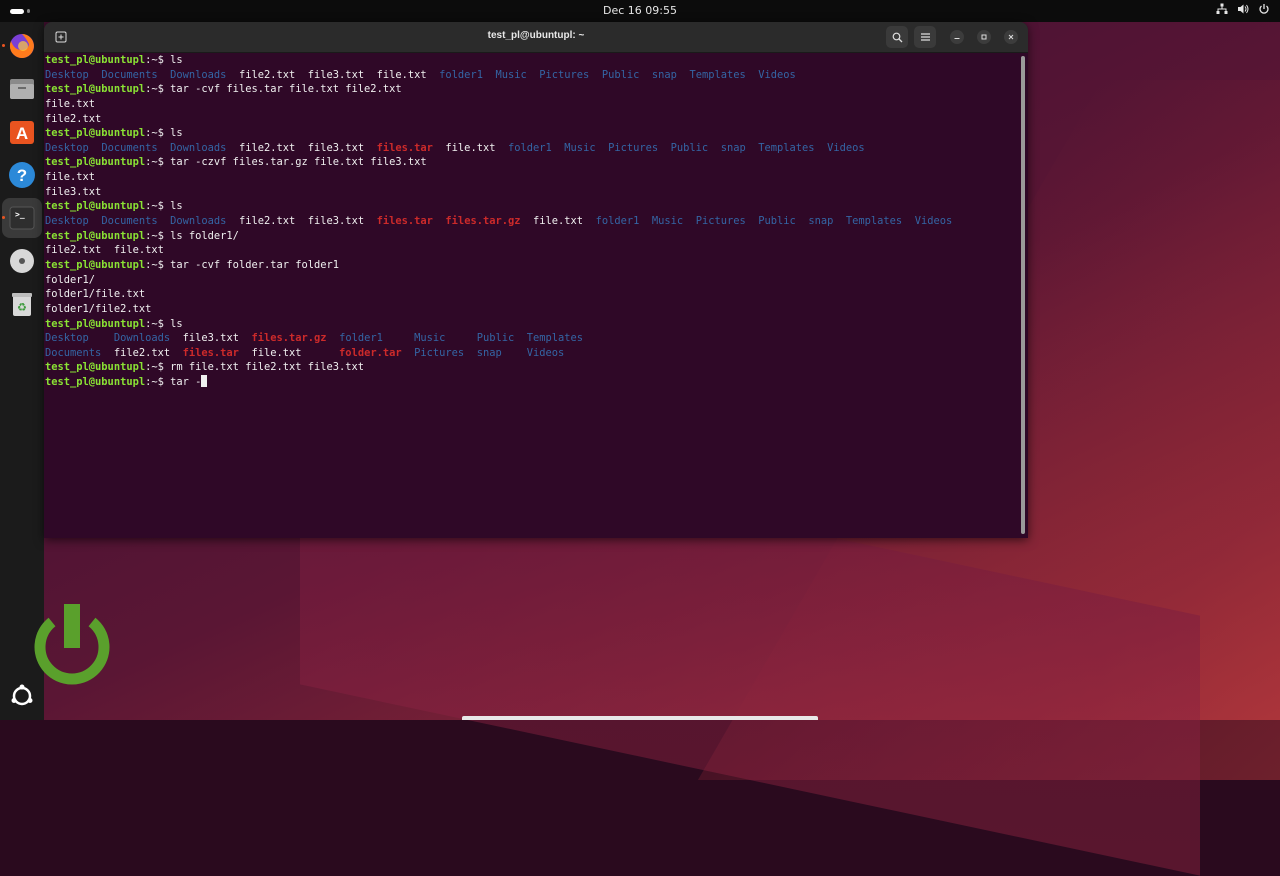 The width and height of the screenshot is (1280, 876). I want to click on archive-entry: files.tar.gz, so click(289, 338).